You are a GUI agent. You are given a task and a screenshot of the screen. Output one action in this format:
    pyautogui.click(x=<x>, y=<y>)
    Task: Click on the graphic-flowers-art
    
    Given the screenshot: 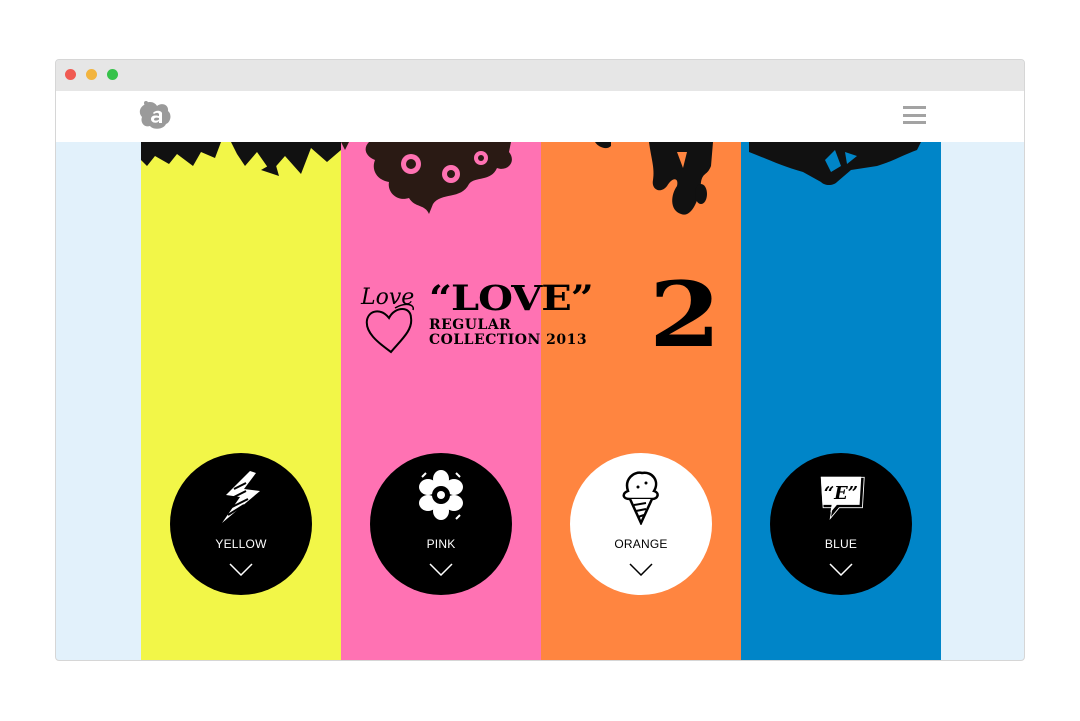 What is the action you would take?
    pyautogui.click(x=426, y=178)
    